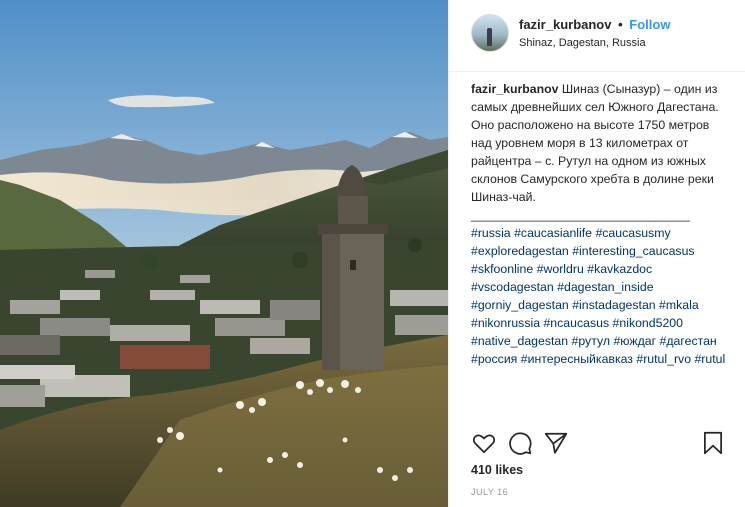 The image size is (745, 507). What do you see at coordinates (591, 341) in the screenshot?
I see `hashtag-link: #рутул` at bounding box center [591, 341].